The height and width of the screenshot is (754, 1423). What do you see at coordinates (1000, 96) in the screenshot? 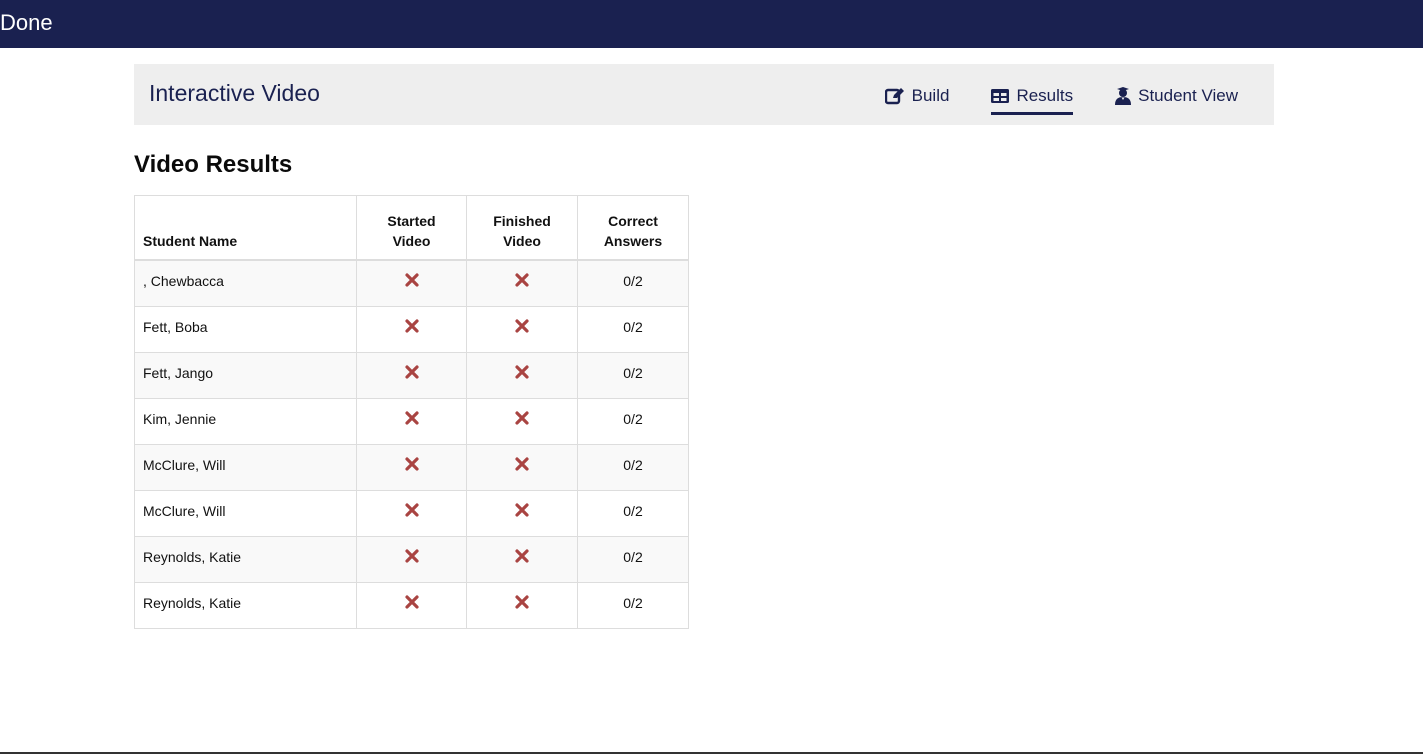
I see `table-icon` at bounding box center [1000, 96].